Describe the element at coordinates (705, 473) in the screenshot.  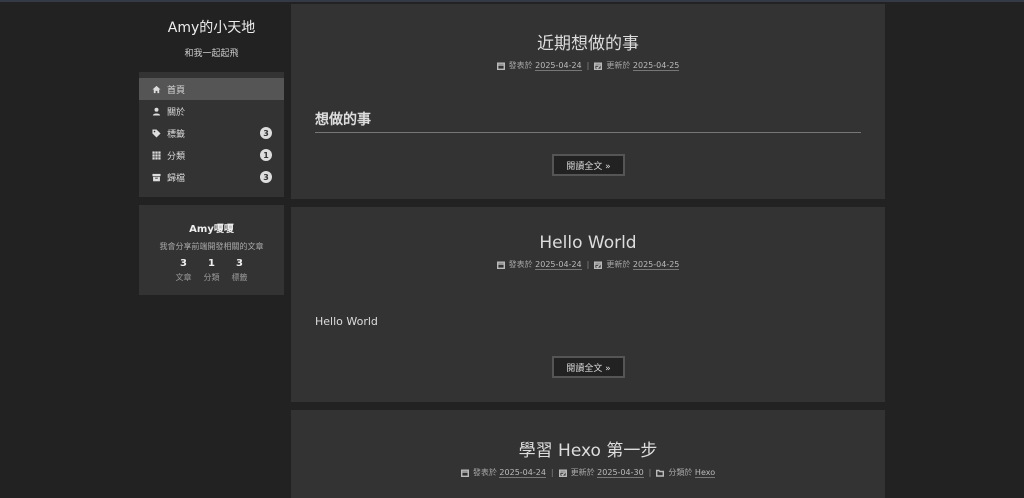
I see `category-link: Hexo` at that location.